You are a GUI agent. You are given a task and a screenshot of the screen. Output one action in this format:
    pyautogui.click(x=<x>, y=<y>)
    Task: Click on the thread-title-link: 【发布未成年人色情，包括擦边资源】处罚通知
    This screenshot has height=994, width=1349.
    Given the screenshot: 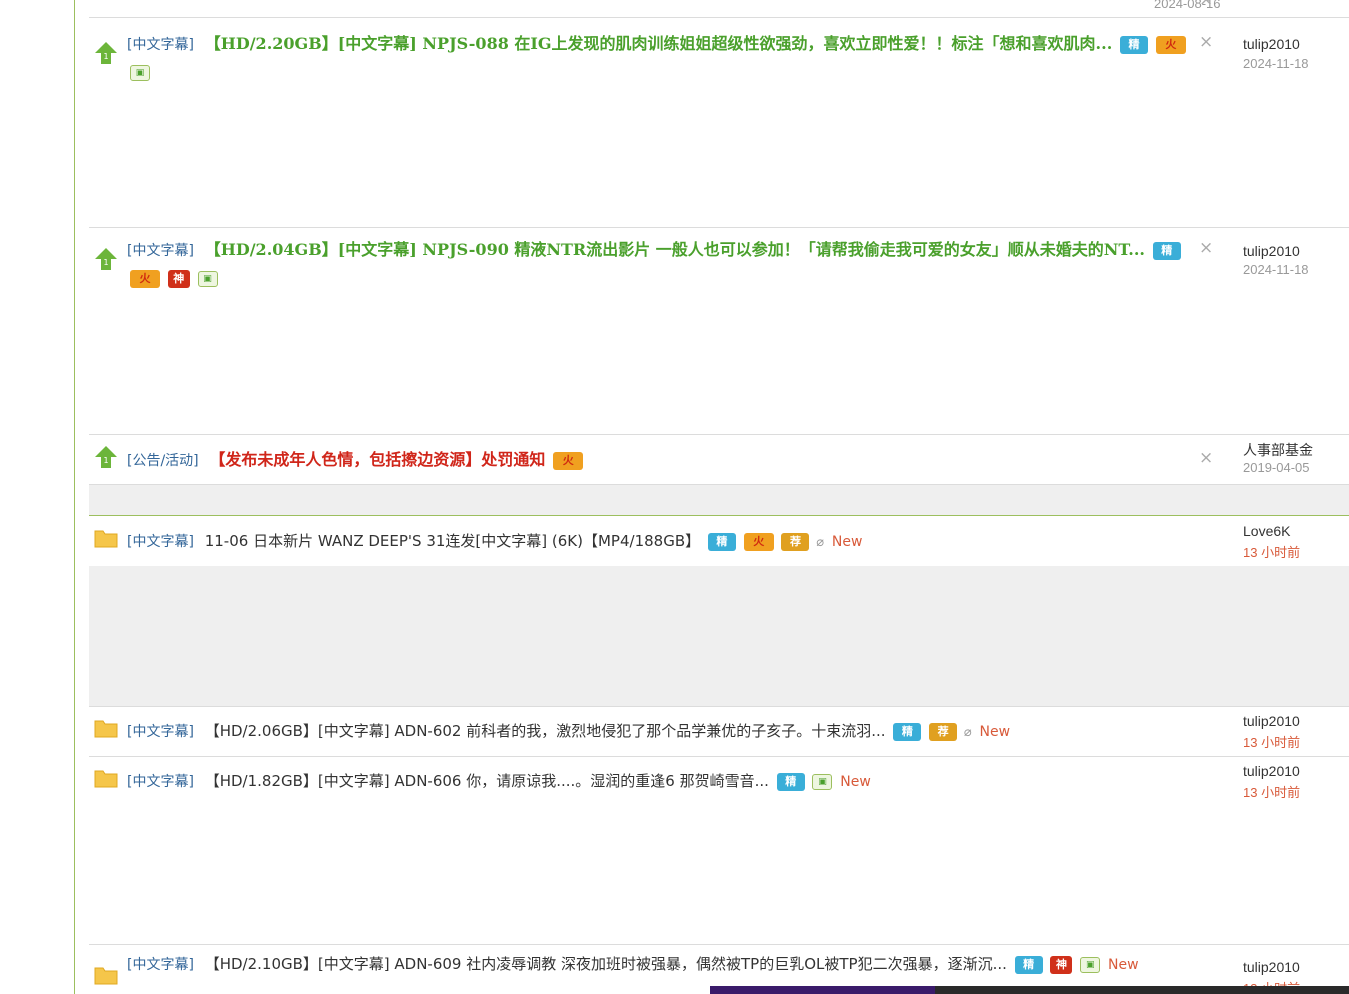 What is the action you would take?
    pyautogui.click(x=377, y=459)
    